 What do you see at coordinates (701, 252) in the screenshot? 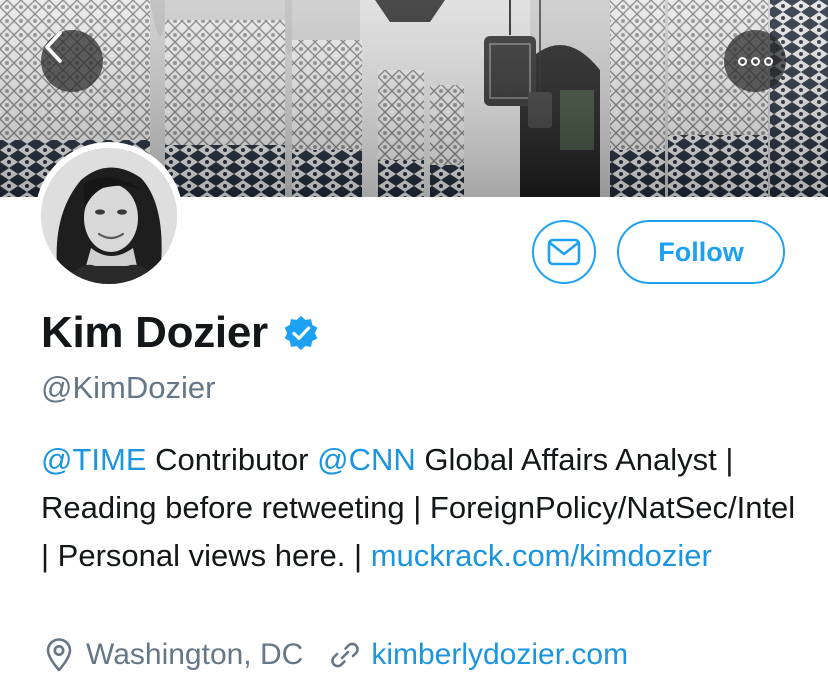
I see `follow-button: Follow` at bounding box center [701, 252].